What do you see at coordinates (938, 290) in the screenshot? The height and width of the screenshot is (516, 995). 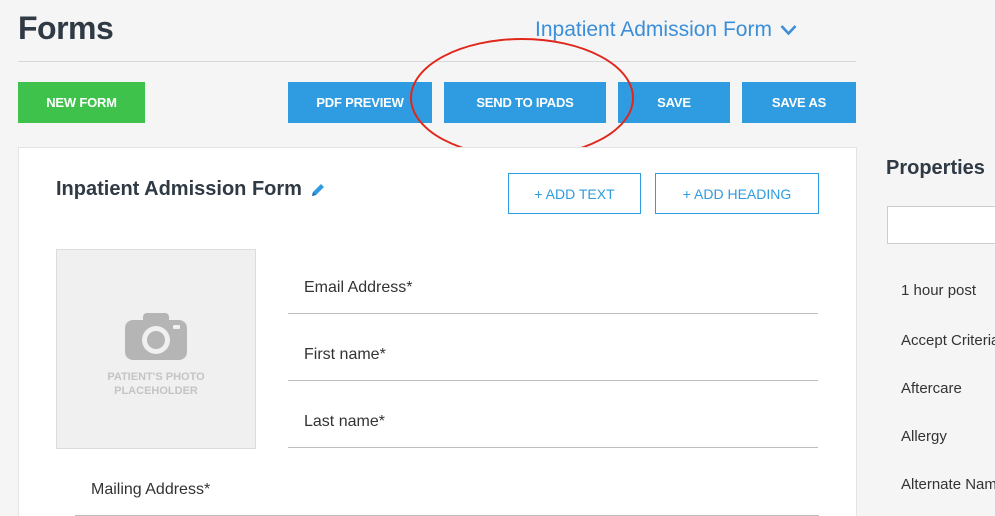 I see `property-item: 1 hour post` at bounding box center [938, 290].